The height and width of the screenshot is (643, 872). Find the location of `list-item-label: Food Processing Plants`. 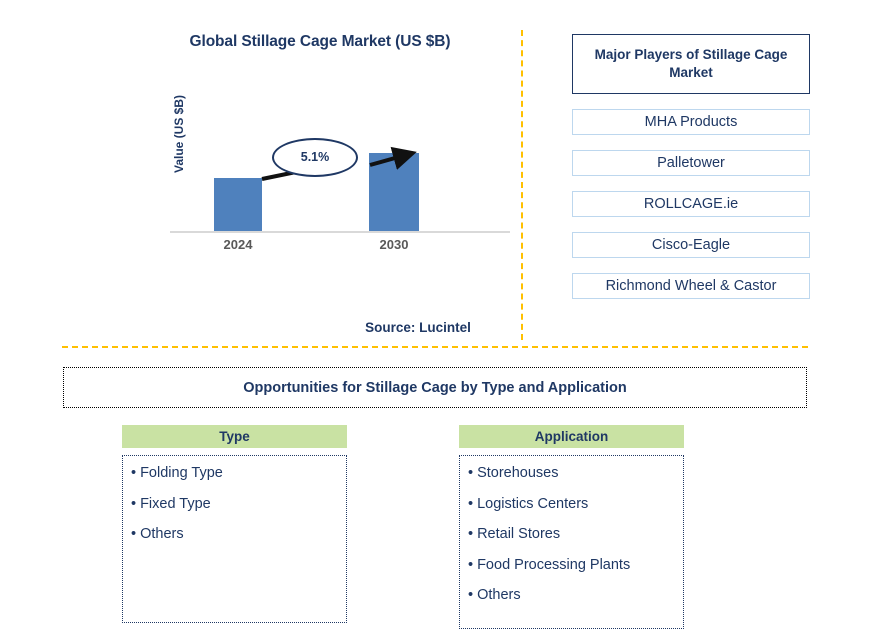

list-item-label: Food Processing Plants is located at coordinates (554, 564).